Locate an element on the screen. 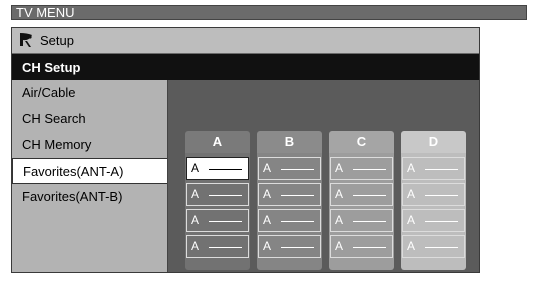  sidebar-item-label: CH Search is located at coordinates (54, 118).